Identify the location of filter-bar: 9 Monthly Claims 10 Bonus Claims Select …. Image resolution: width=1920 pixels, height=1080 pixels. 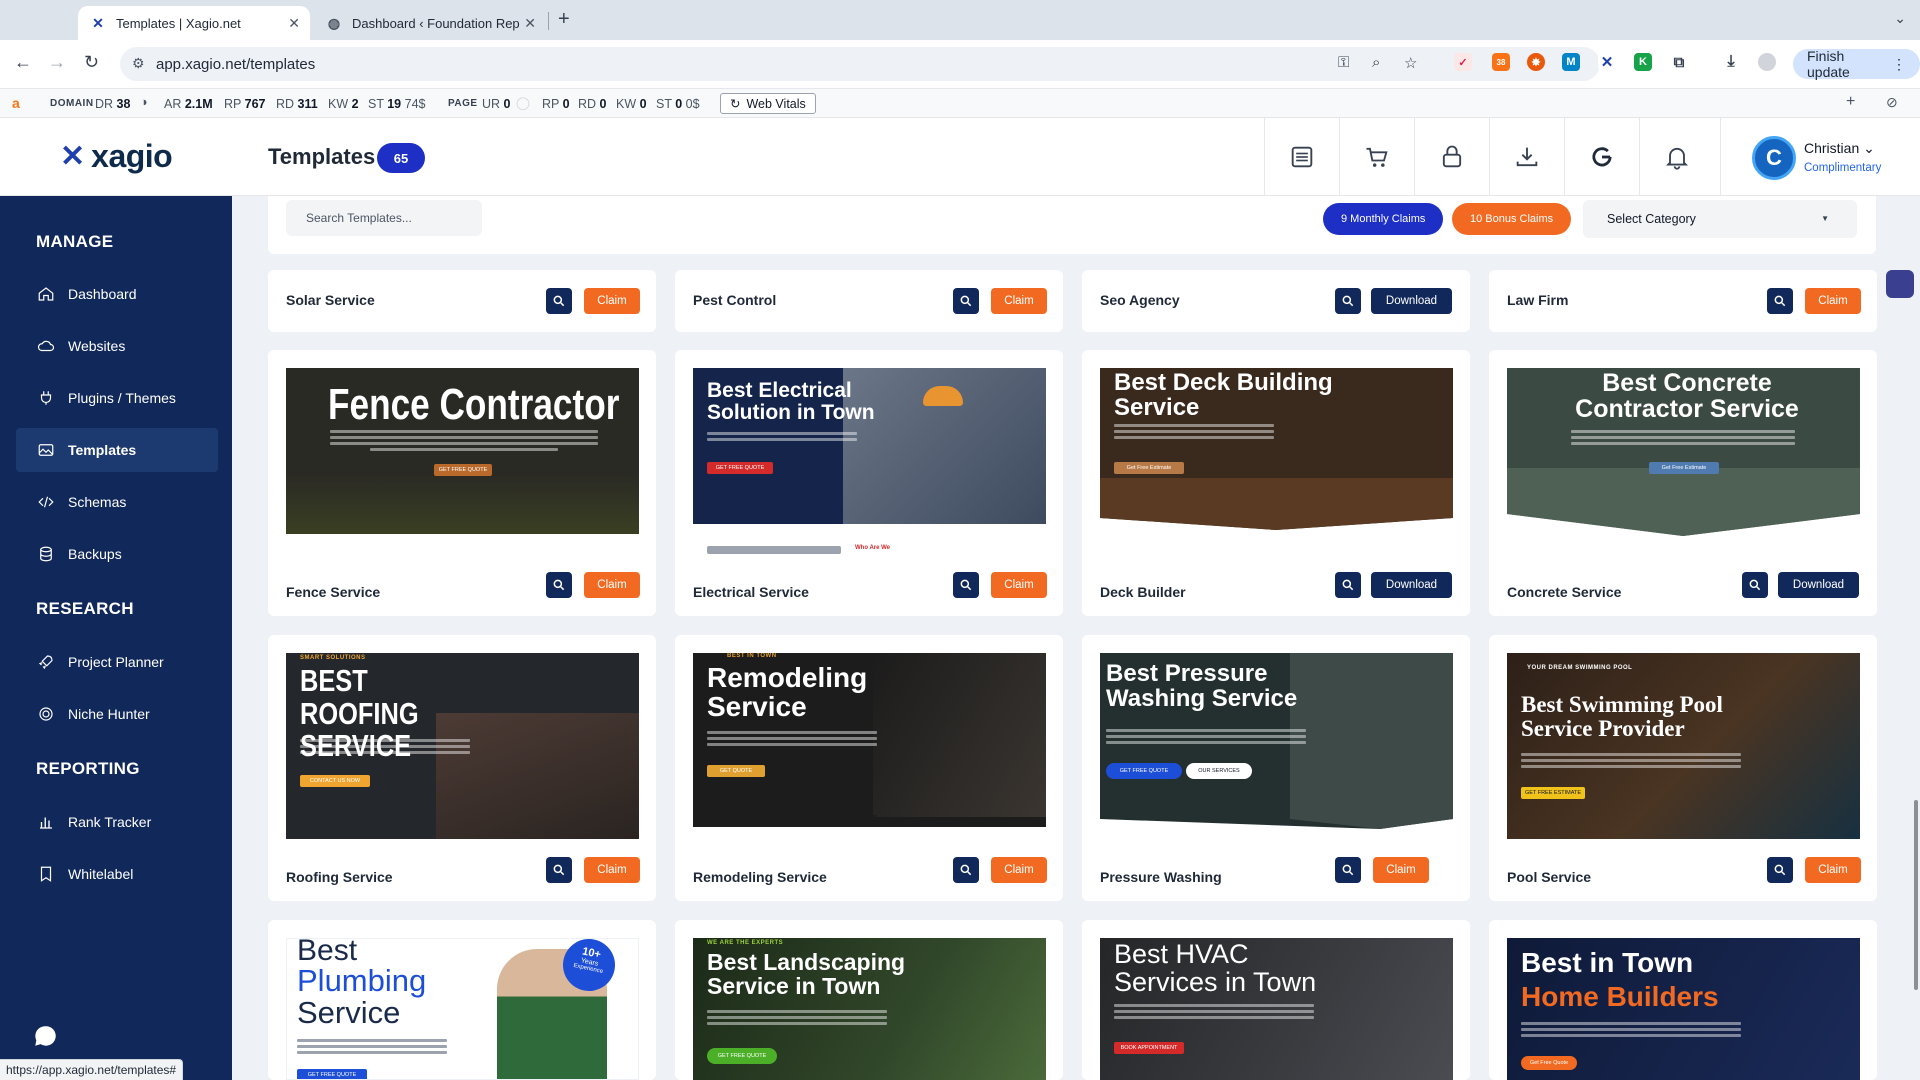
(1072, 225).